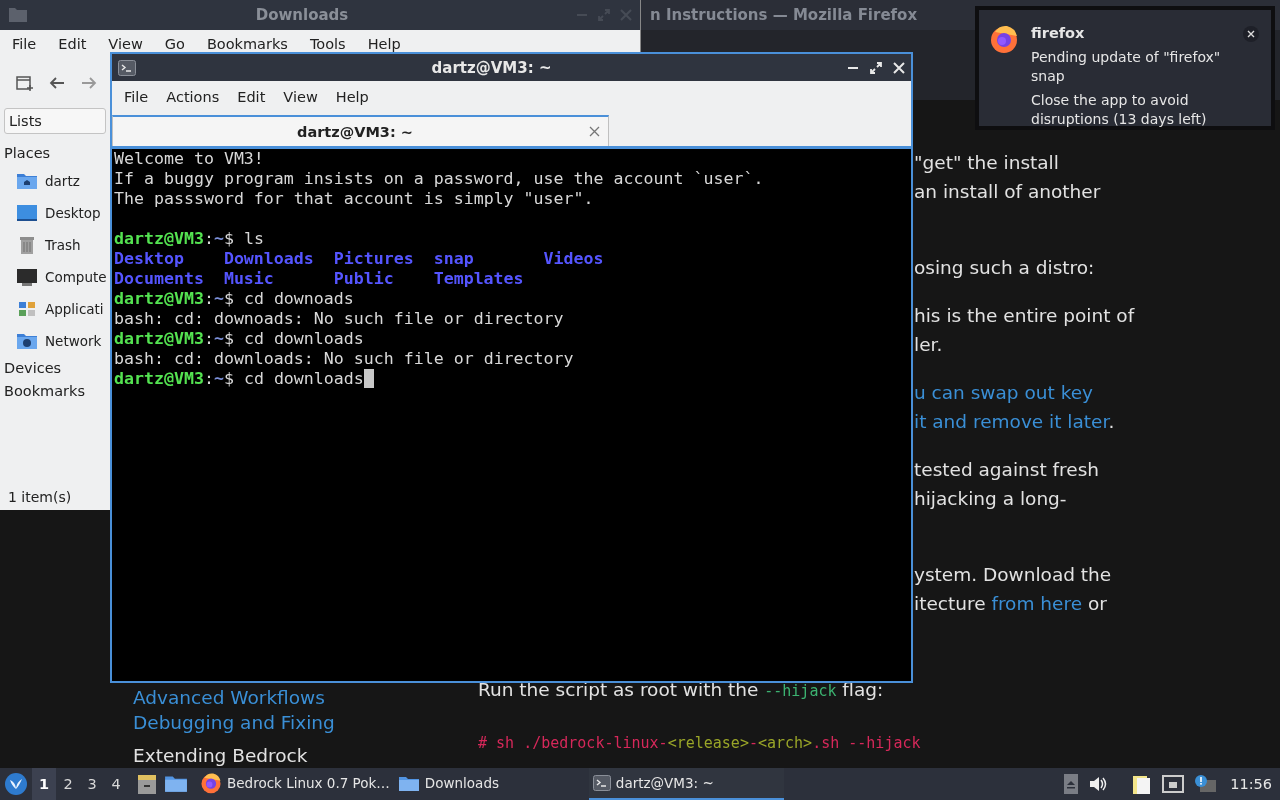 This screenshot has height=800, width=1280. What do you see at coordinates (52, 213) in the screenshot?
I see `place-item: Desktop` at bounding box center [52, 213].